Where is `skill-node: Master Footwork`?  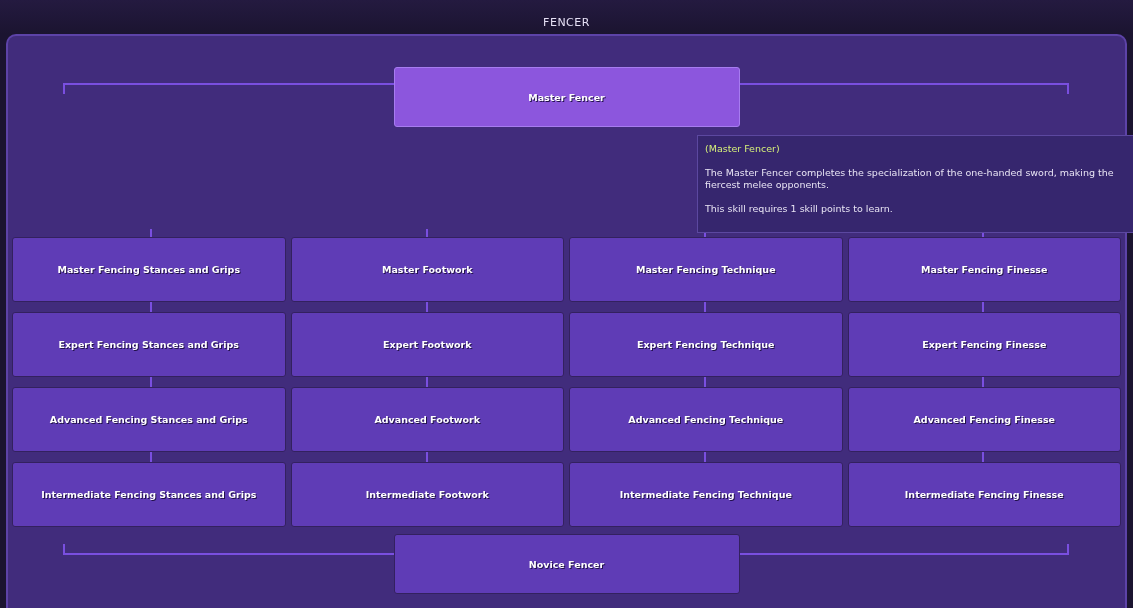
skill-node: Master Footwork is located at coordinates (427, 269).